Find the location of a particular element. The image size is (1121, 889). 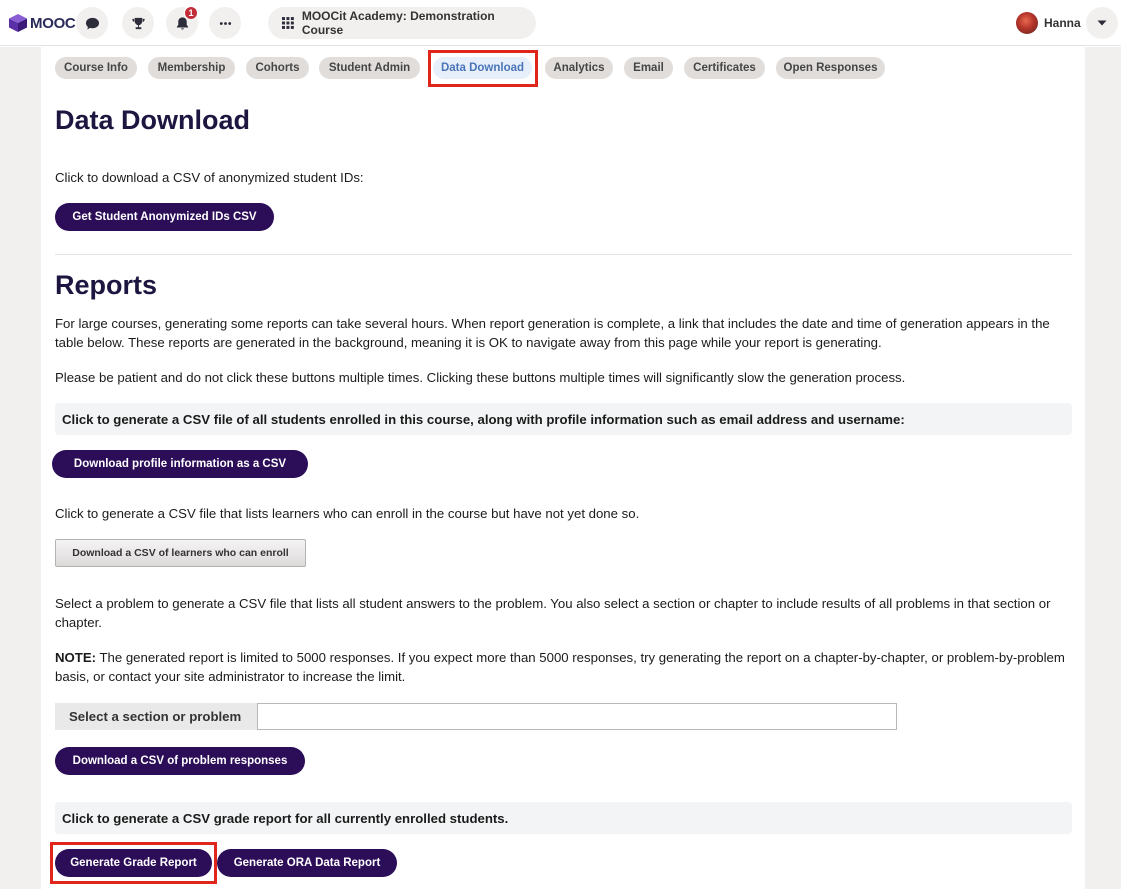

tab-certificates: Certificates is located at coordinates (724, 68).